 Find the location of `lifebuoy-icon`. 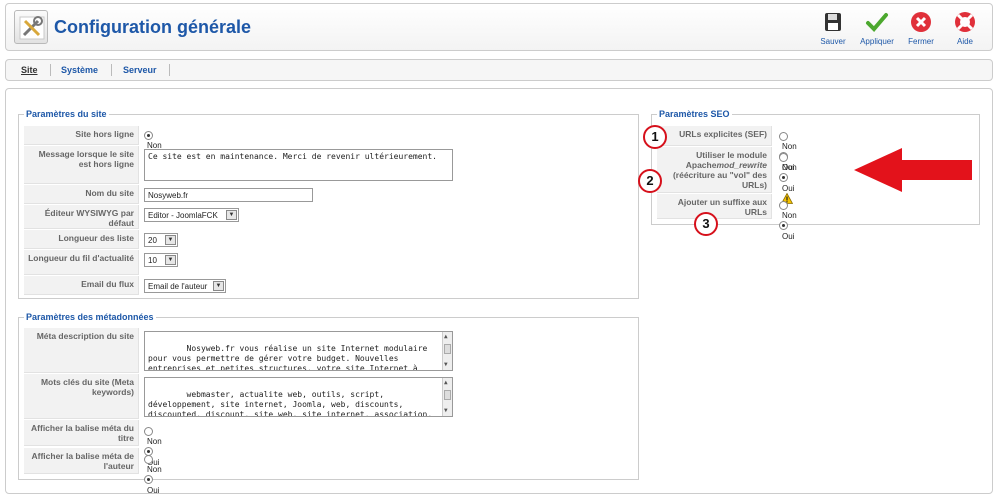

lifebuoy-icon is located at coordinates (965, 22).